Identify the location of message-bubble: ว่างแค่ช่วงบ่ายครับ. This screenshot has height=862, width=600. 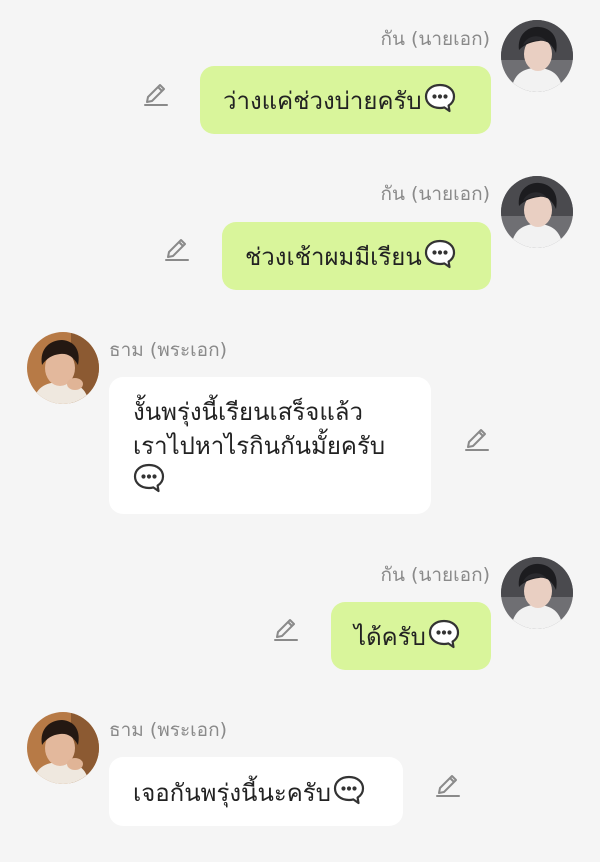
(345, 100).